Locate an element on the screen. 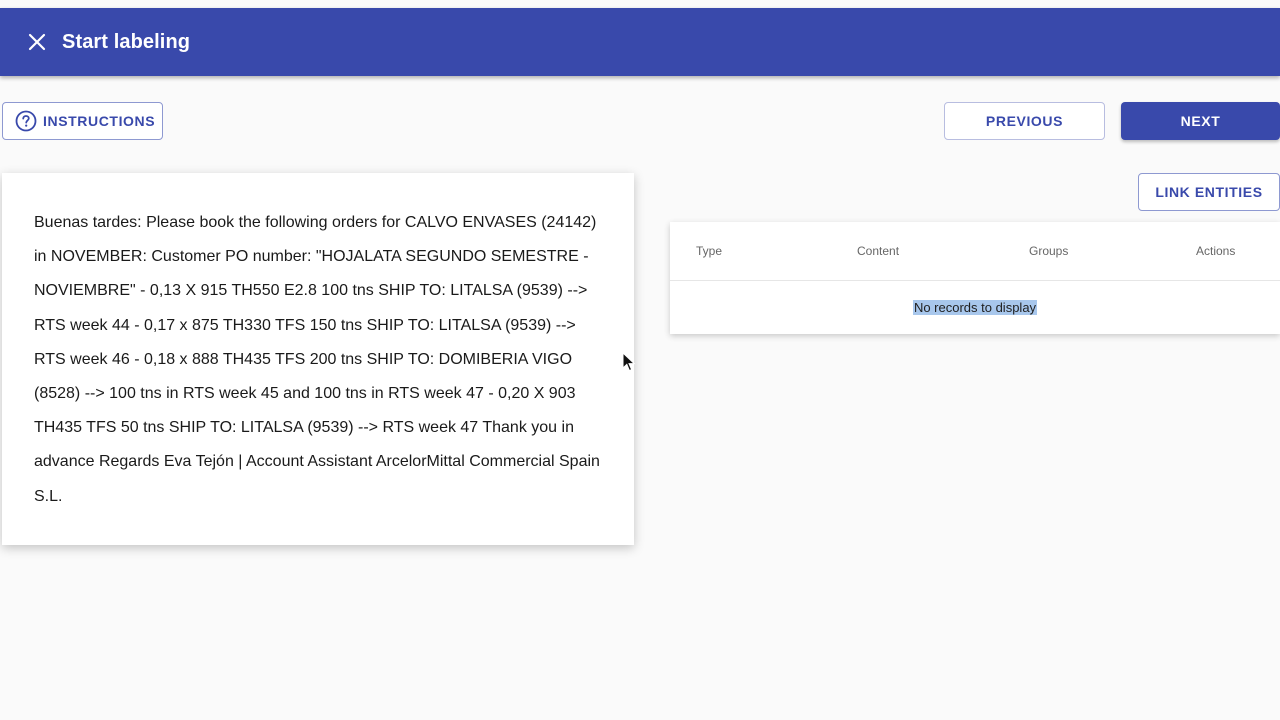 The image size is (1280, 720). mouse-cursor-icon is located at coordinates (629, 364).